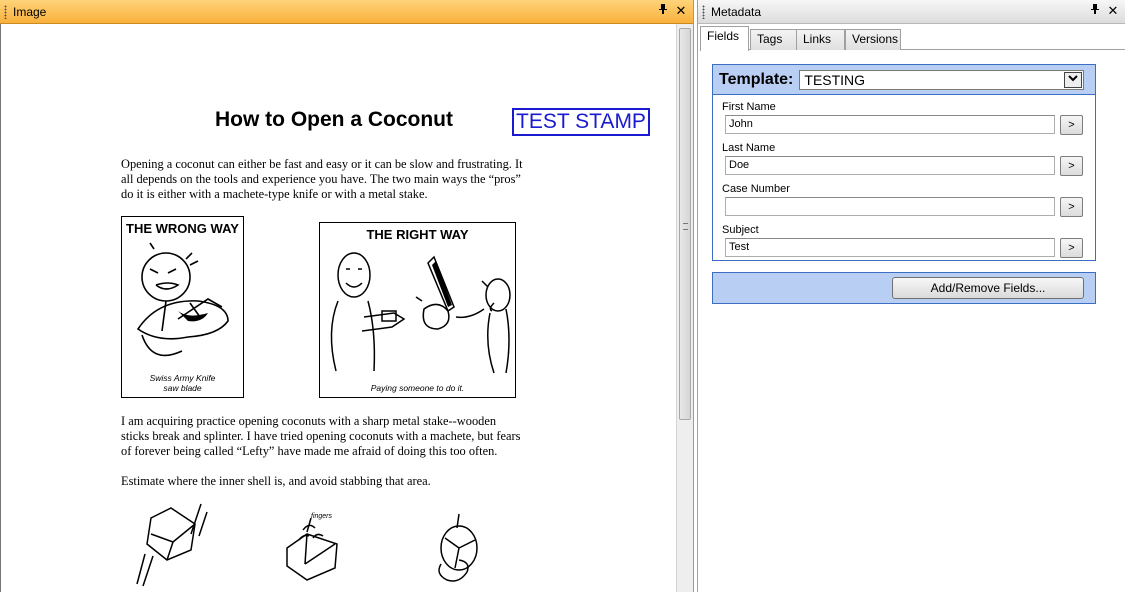 Image resolution: width=1125 pixels, height=592 pixels. I want to click on metadata-tabs: Fields Tags Links Versions, so click(912, 38).